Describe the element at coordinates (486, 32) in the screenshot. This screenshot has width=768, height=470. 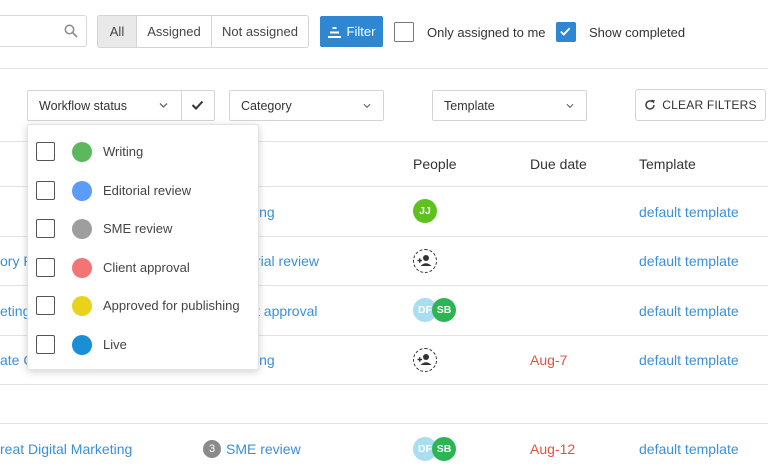
I see `only-assigned-label: Only assigned to me` at that location.